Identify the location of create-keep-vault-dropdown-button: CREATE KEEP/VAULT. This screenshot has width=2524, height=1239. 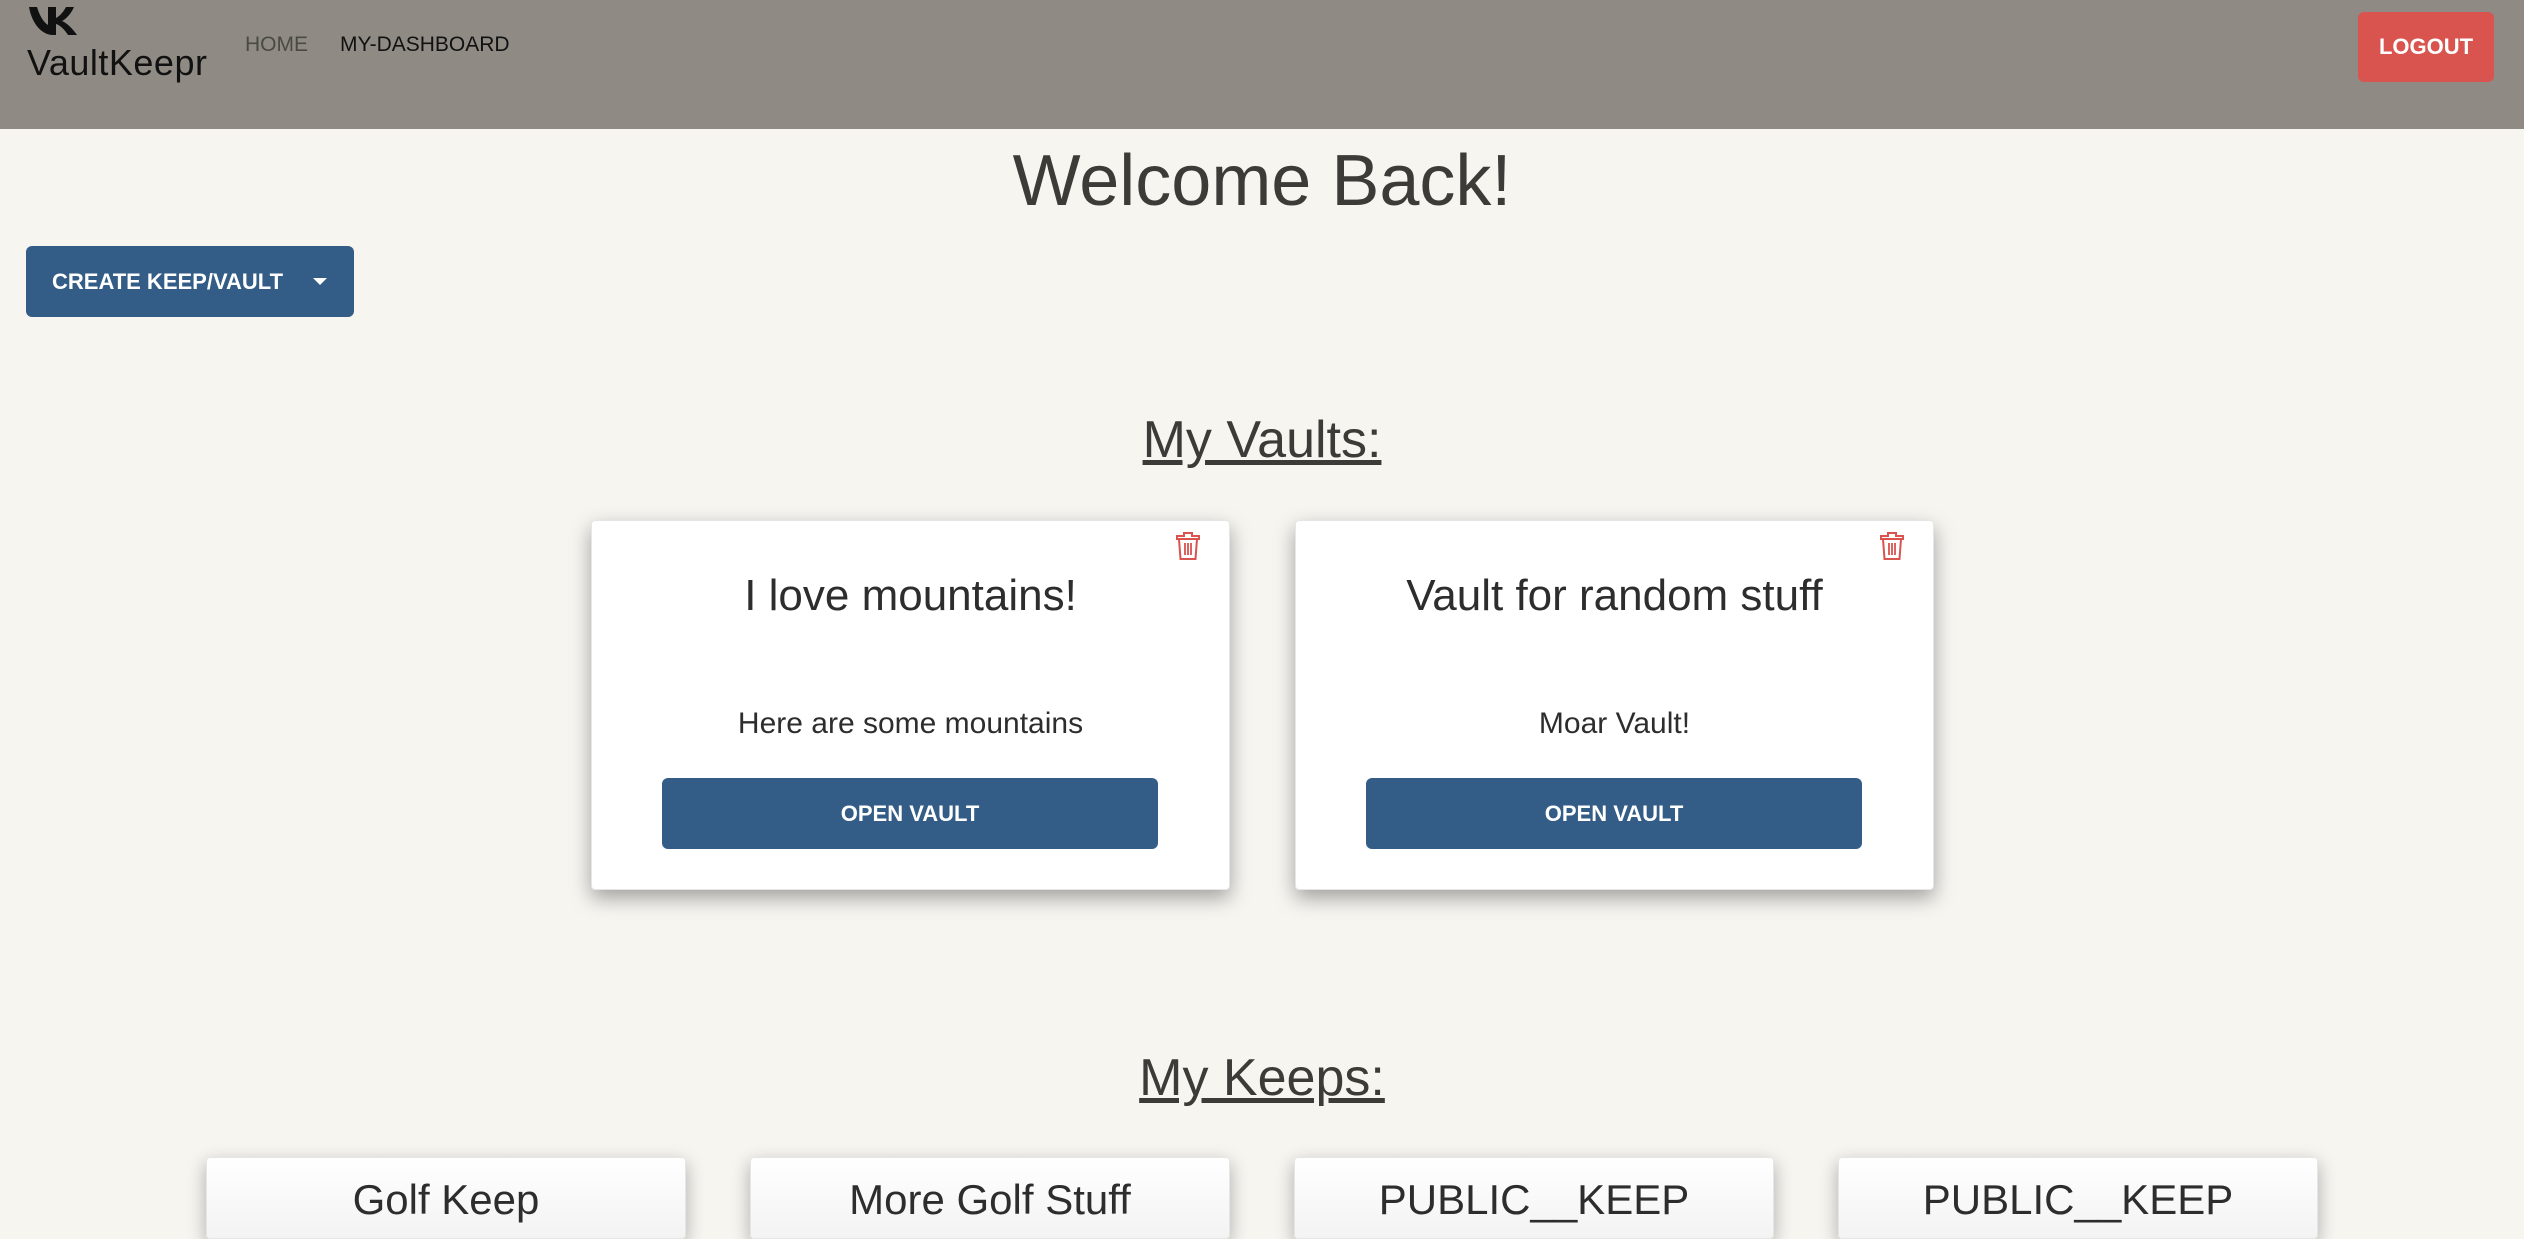
(190, 281).